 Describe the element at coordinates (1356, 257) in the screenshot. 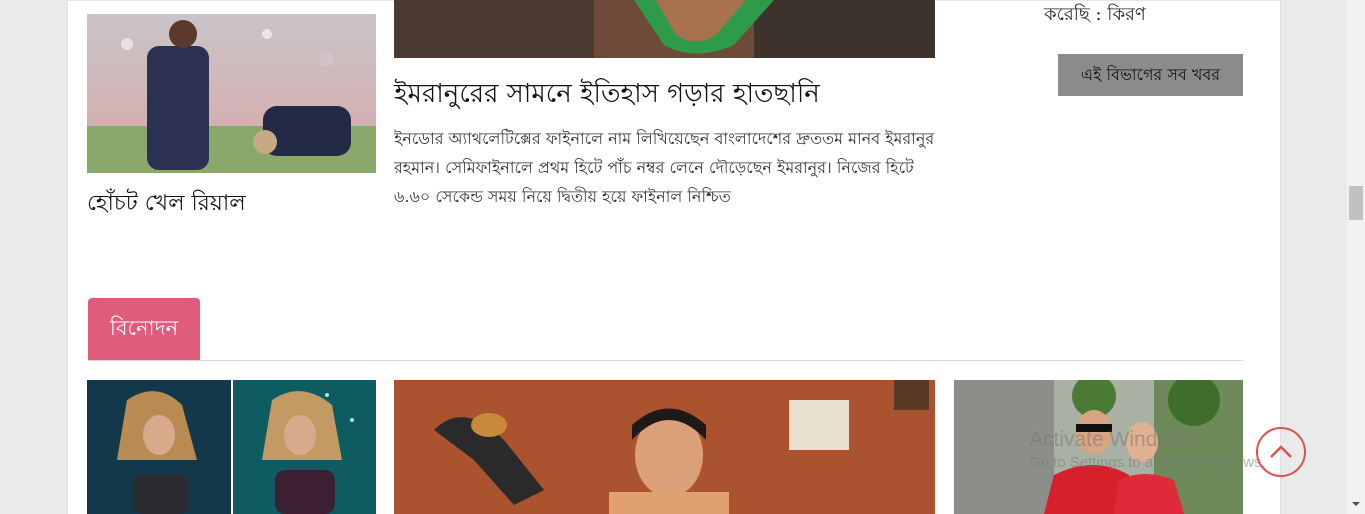

I see `page-scrollbar` at that location.